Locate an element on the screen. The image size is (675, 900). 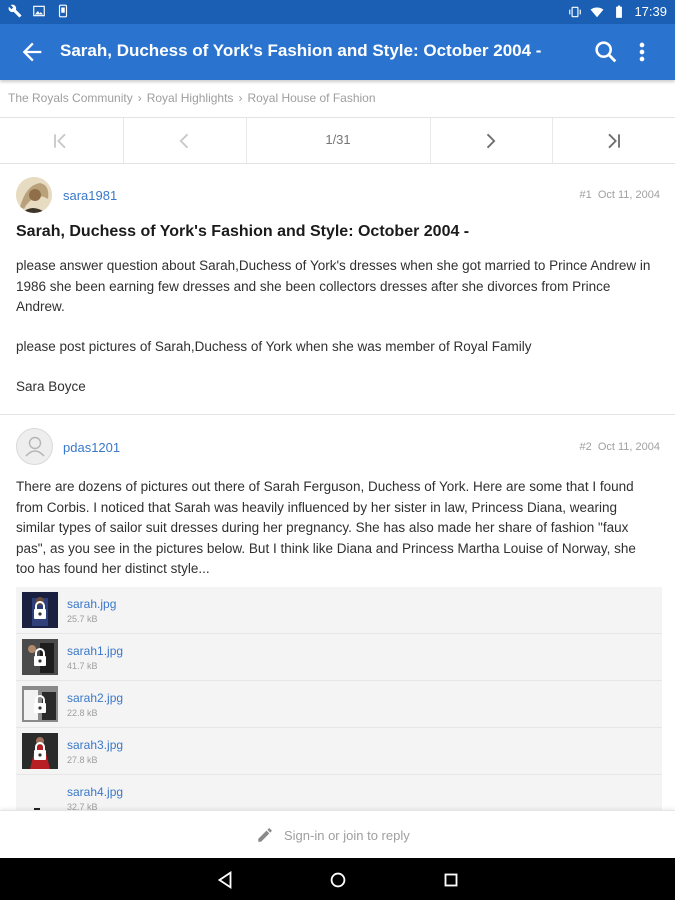
post-meta: #2 Oct 11, 2004 is located at coordinates (619, 447).